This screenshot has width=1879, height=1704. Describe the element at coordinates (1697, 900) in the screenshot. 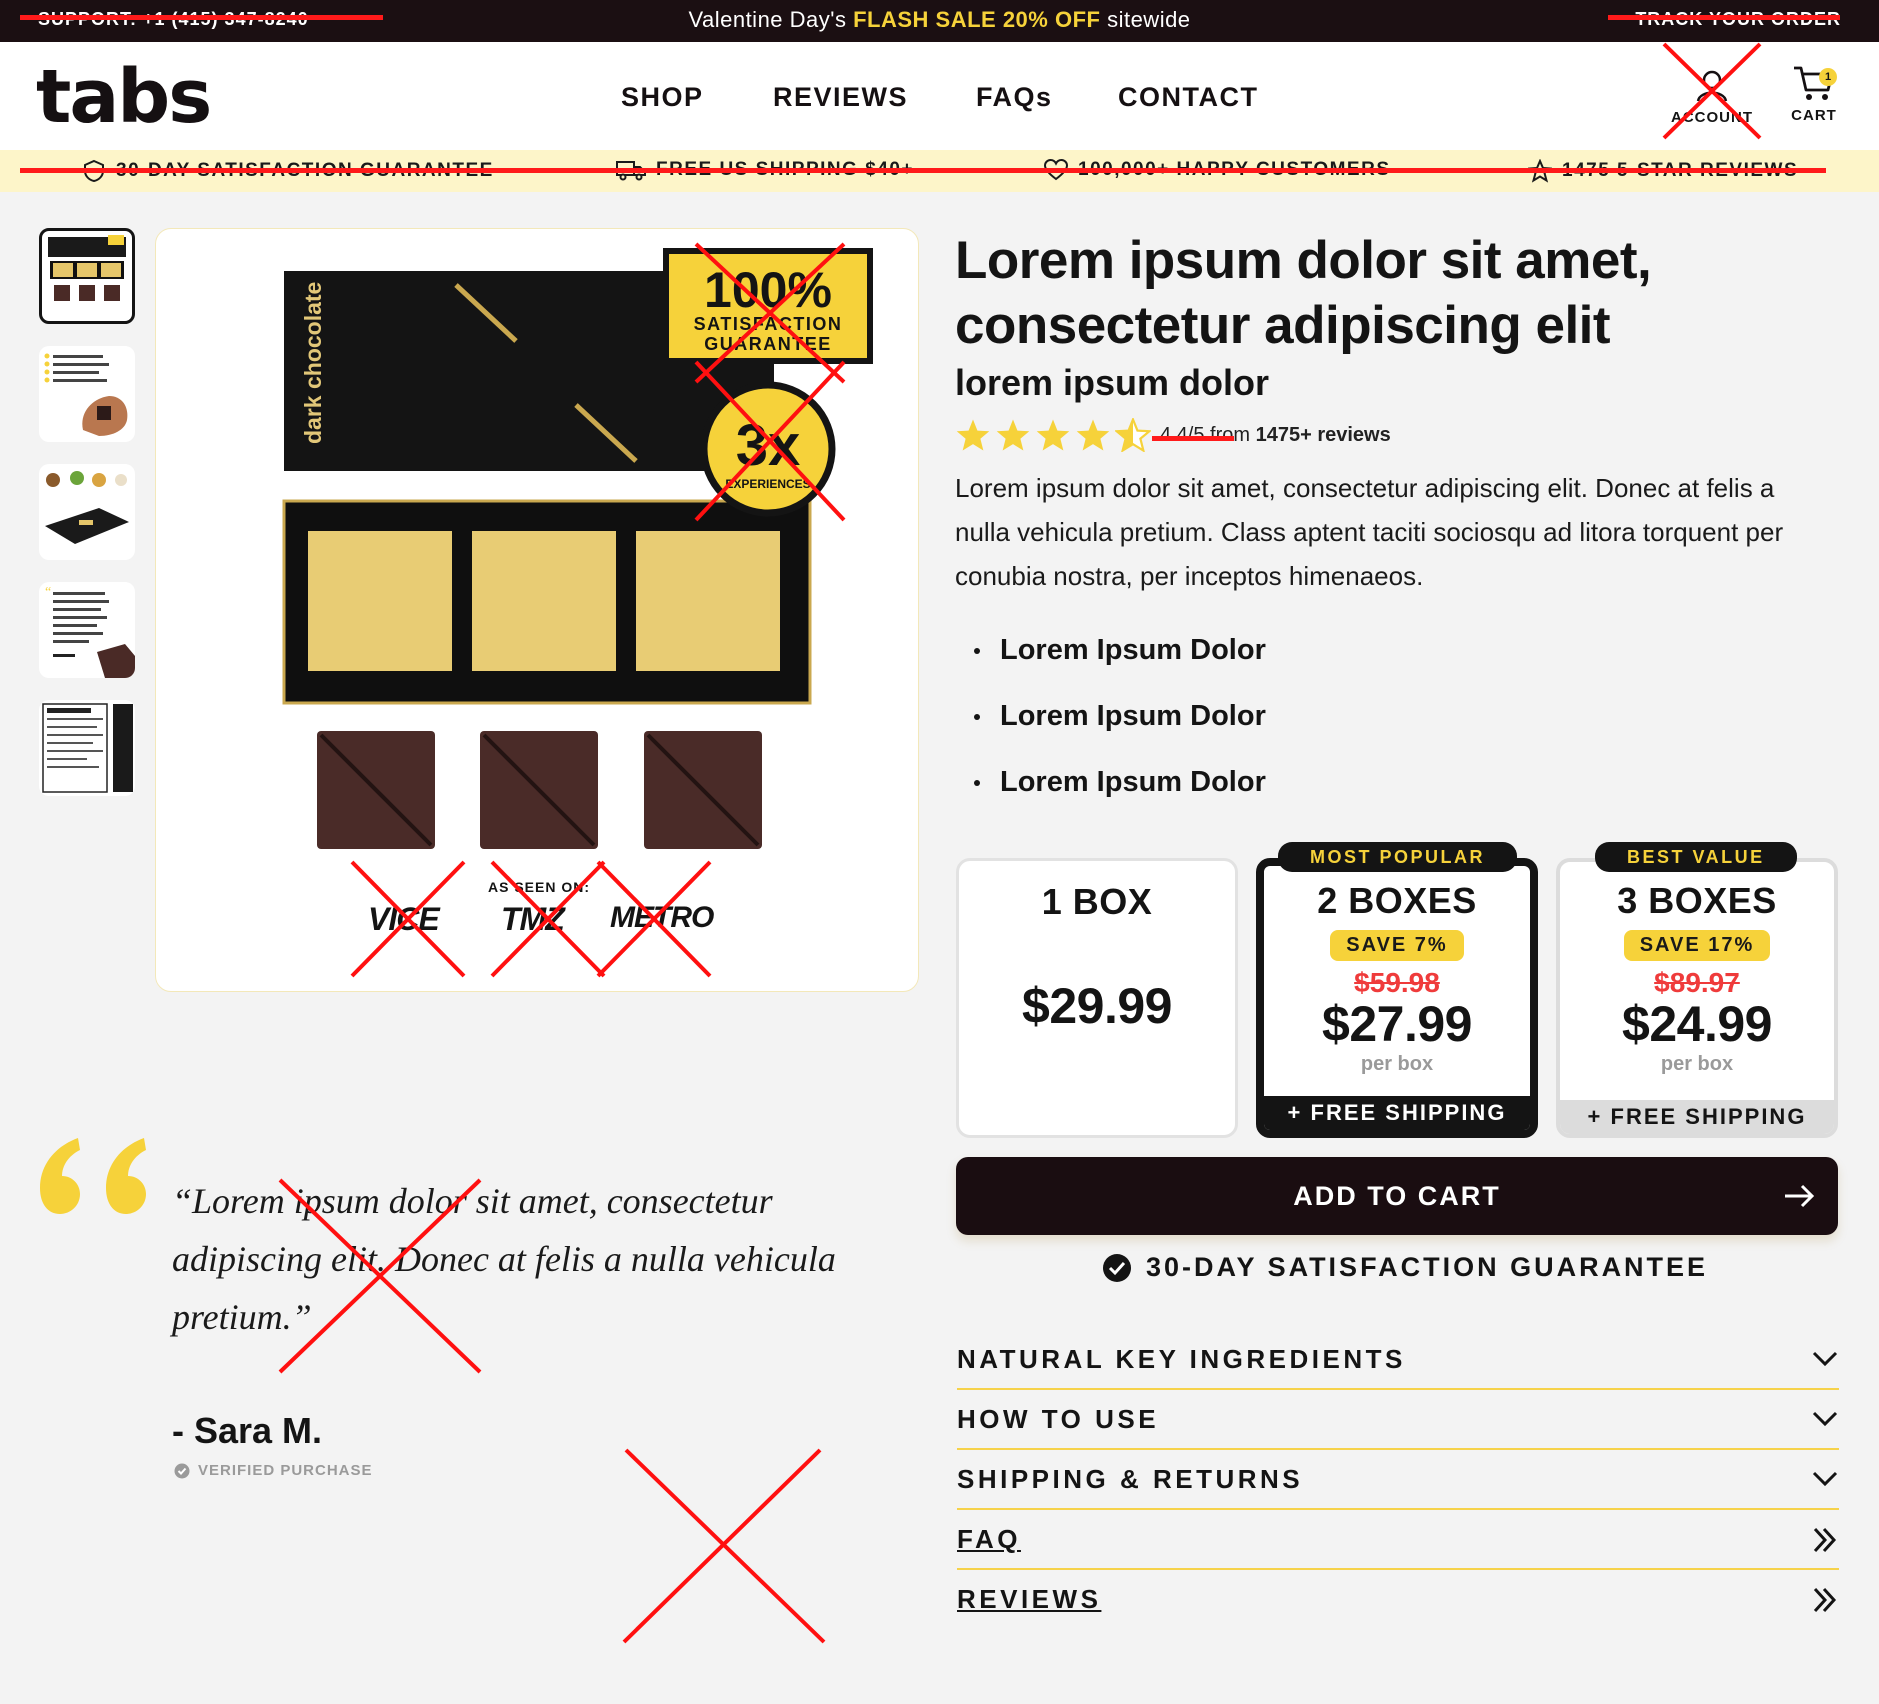

I see `offer-quantity: 3 BOXES` at that location.